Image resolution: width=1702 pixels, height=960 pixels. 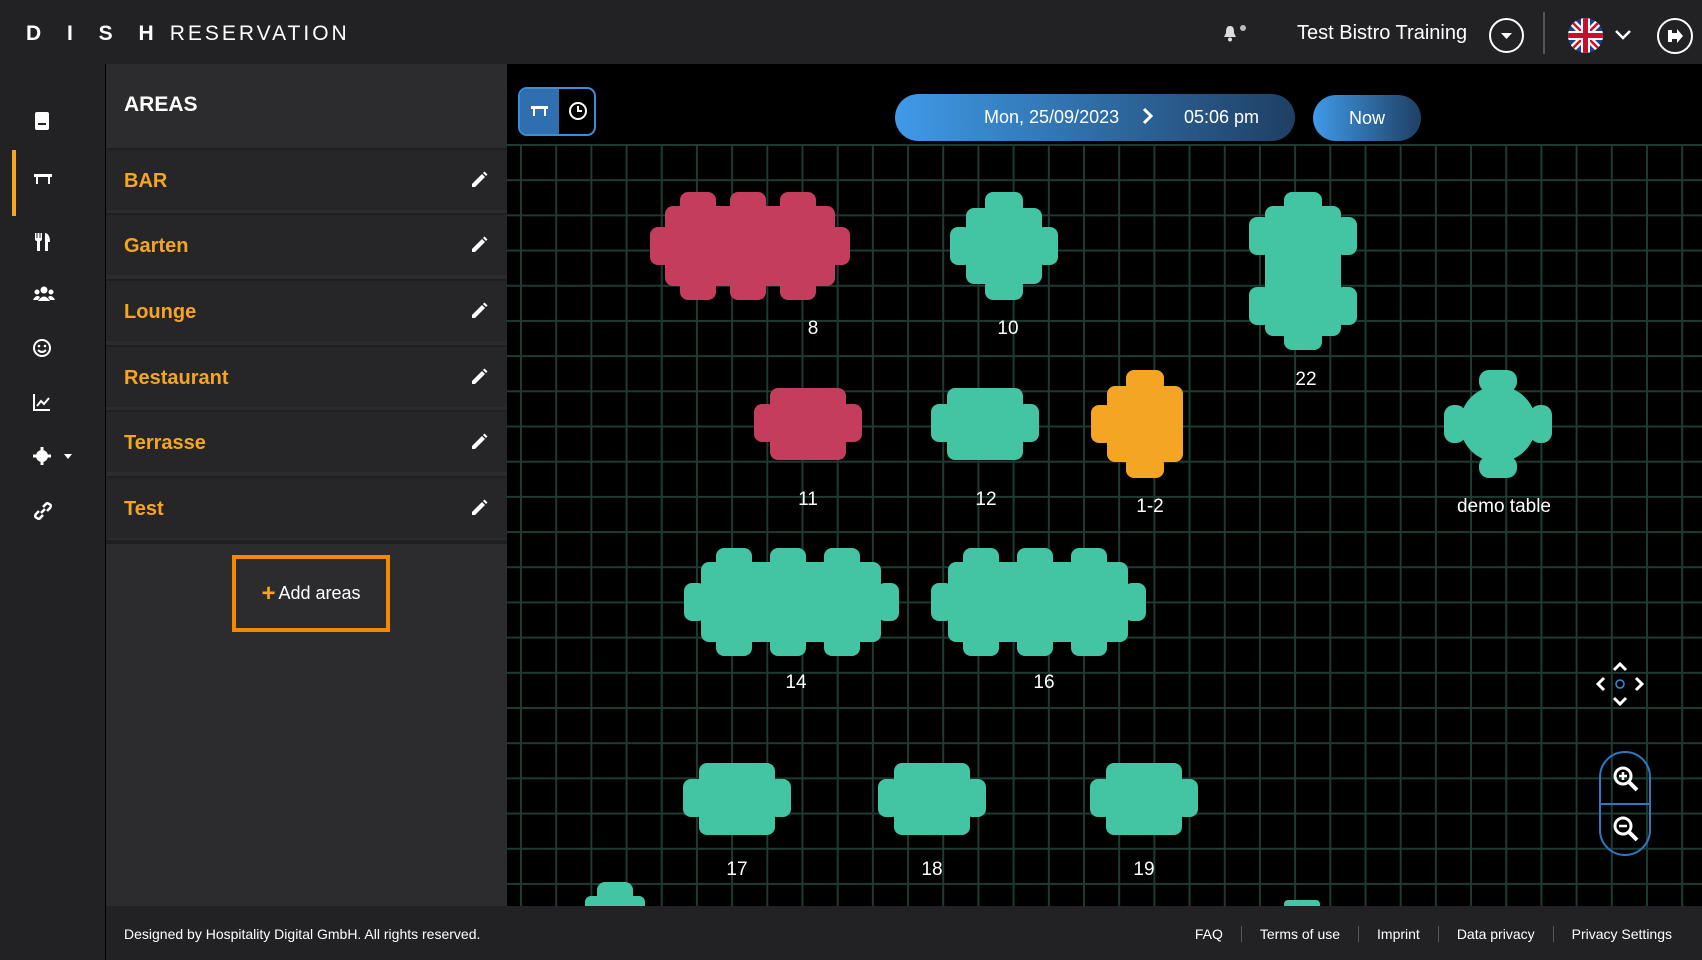 I want to click on top-bar: D I S H RESERVATION Test Bistro Training, so click(x=851, y=32).